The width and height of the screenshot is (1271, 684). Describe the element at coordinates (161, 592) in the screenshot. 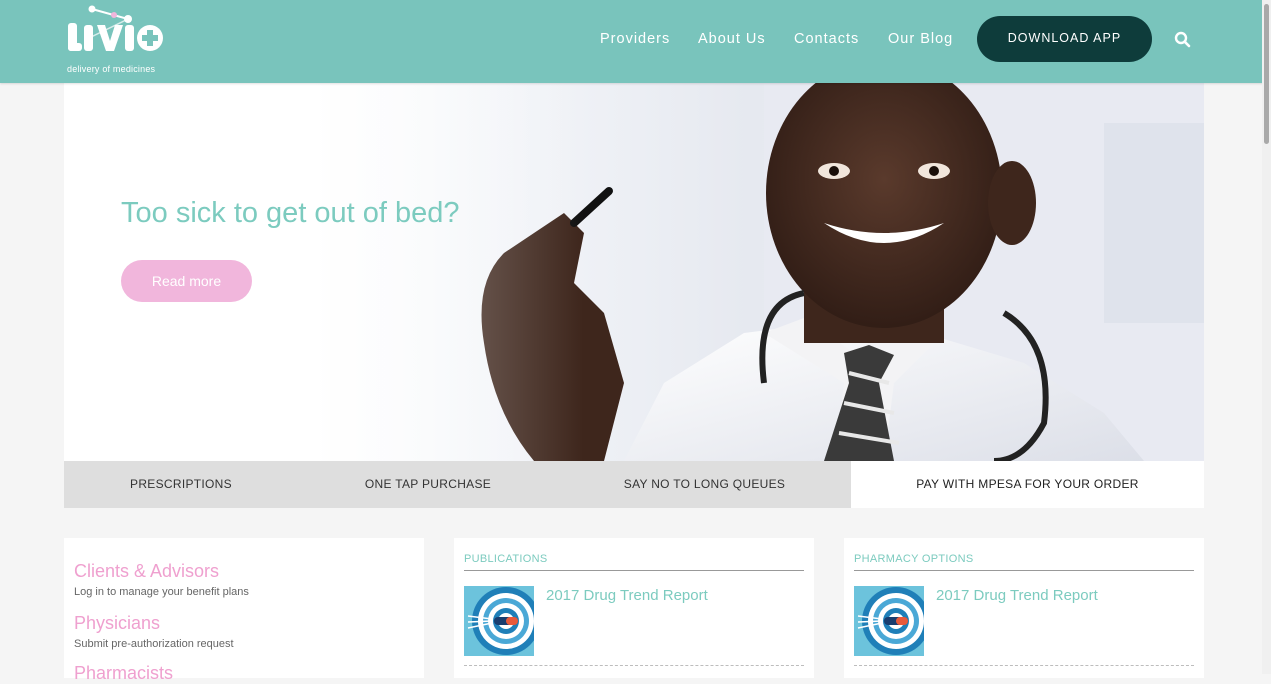

I see `role-clients-desc: Log in to manage your benefit plans` at that location.